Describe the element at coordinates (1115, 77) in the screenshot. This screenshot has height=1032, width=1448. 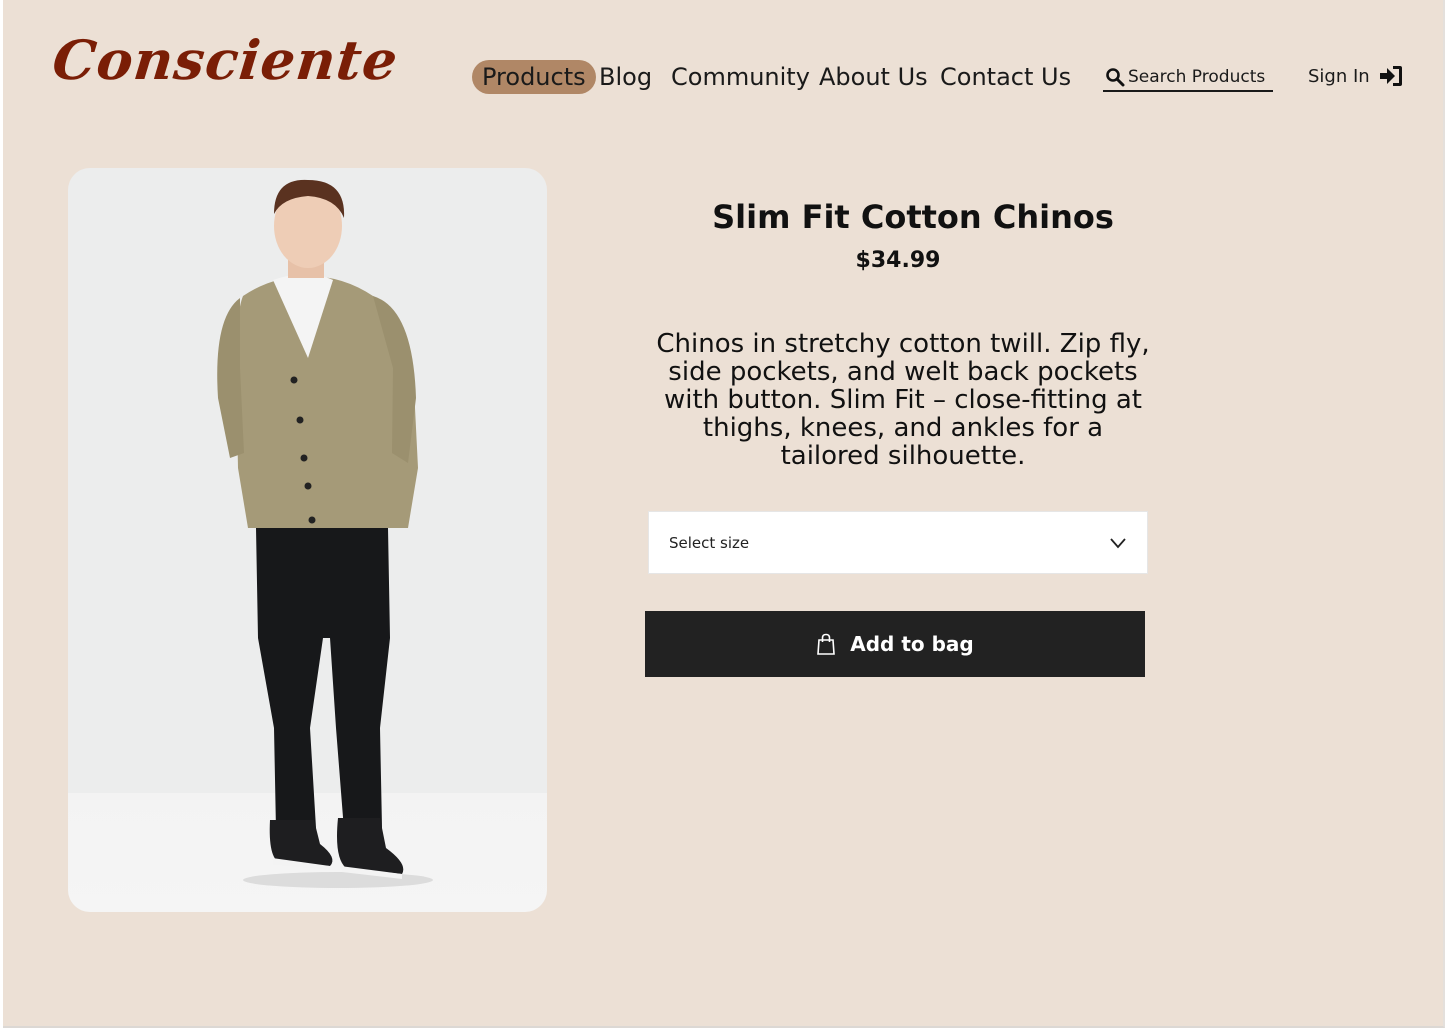
I see `search-icon` at that location.